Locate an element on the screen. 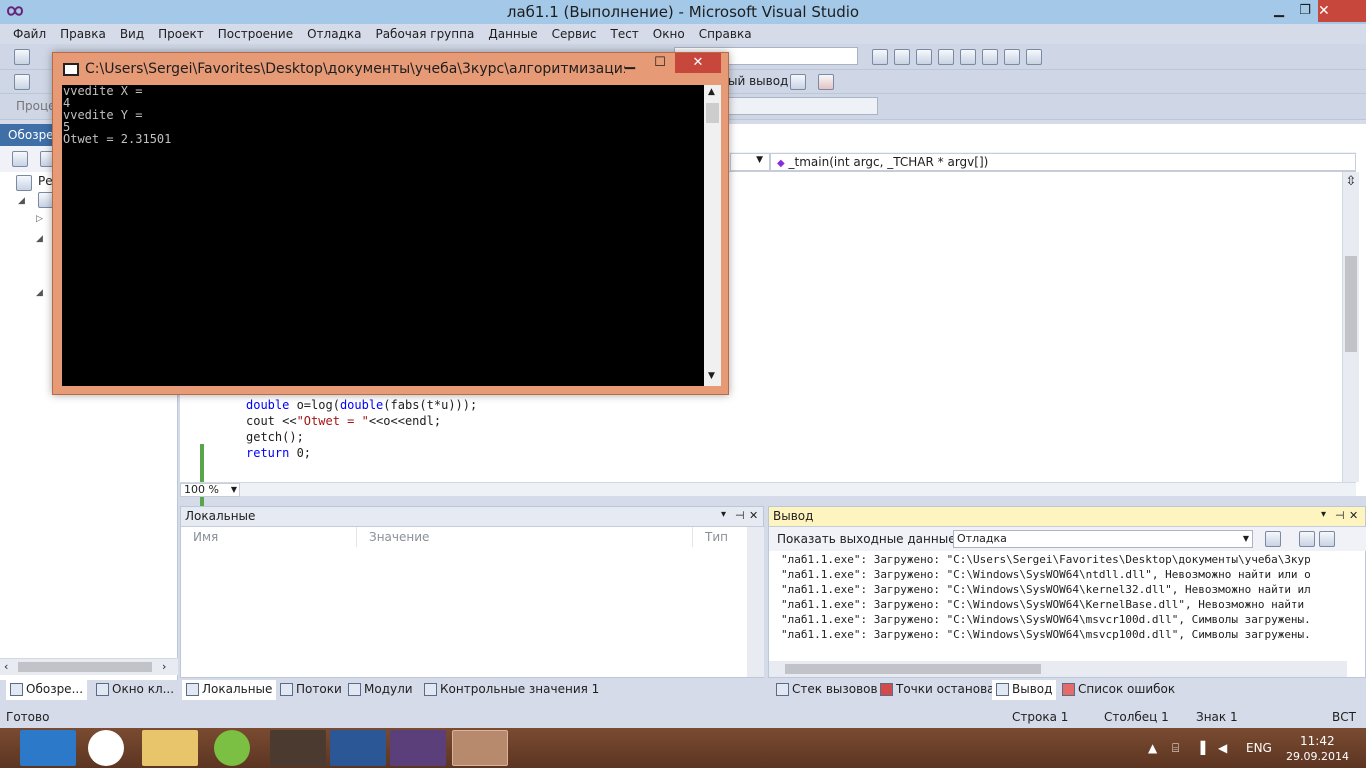 Image resolution: width=1366 pixels, height=768 pixels. solution-explorer-icon is located at coordinates (902, 57).